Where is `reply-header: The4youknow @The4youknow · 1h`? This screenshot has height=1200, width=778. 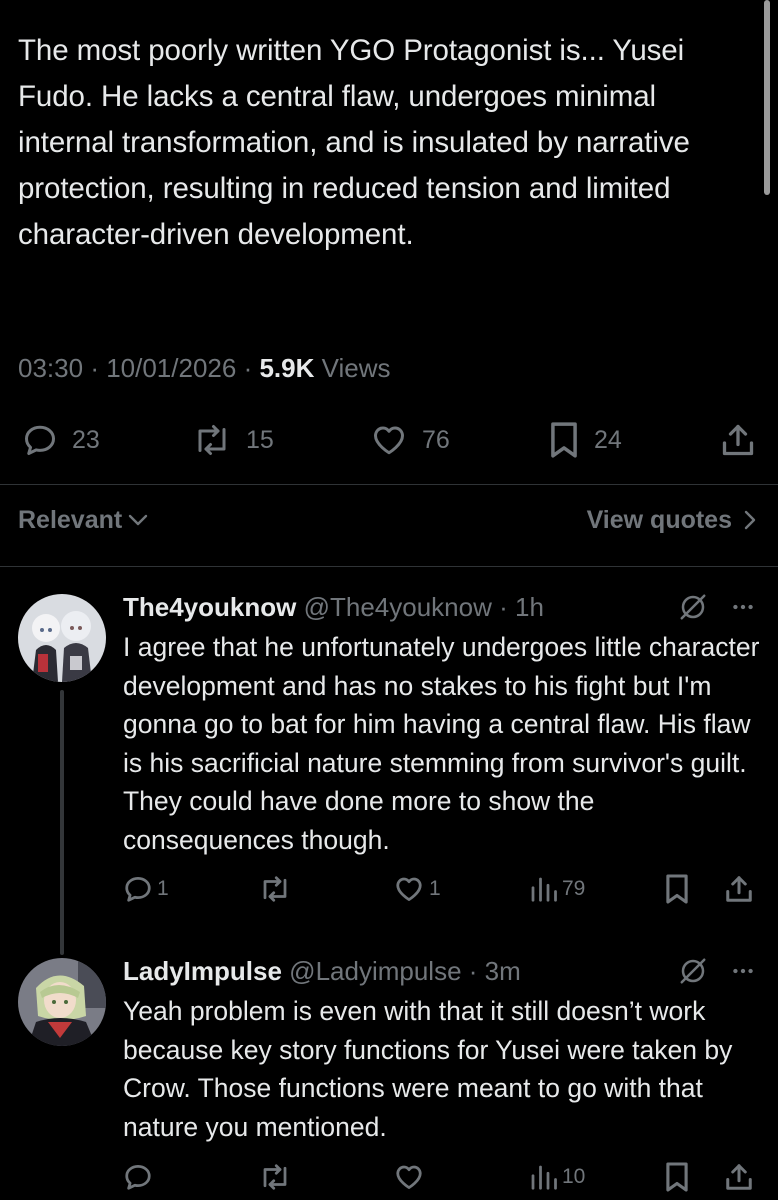
reply-header: The4youknow @The4youknow · 1h is located at coordinates (333, 607).